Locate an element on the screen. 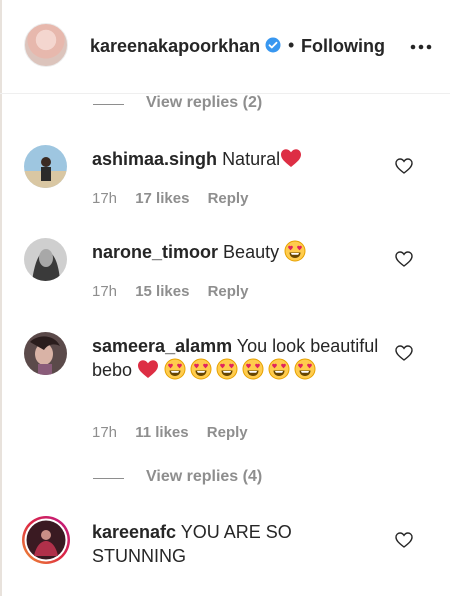  view-replies-label: View replies (2) is located at coordinates (204, 103).